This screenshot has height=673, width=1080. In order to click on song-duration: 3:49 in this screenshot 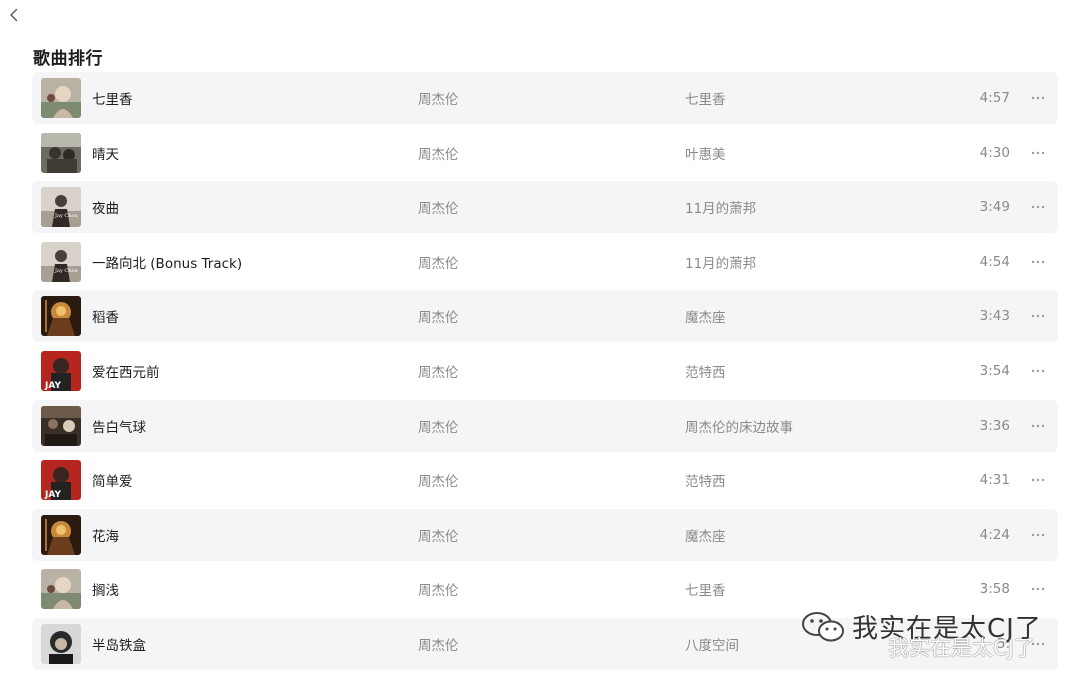, I will do `click(994, 207)`.